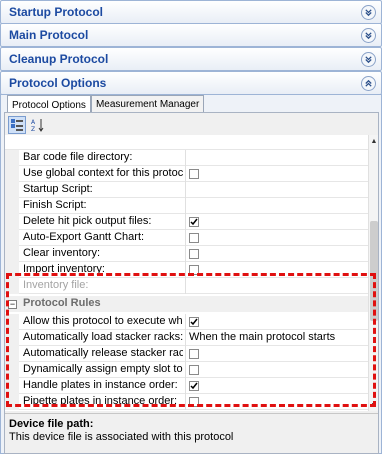 This screenshot has height=454, width=382. I want to click on property-row: Automatically release stacker racks af, so click(186, 354).